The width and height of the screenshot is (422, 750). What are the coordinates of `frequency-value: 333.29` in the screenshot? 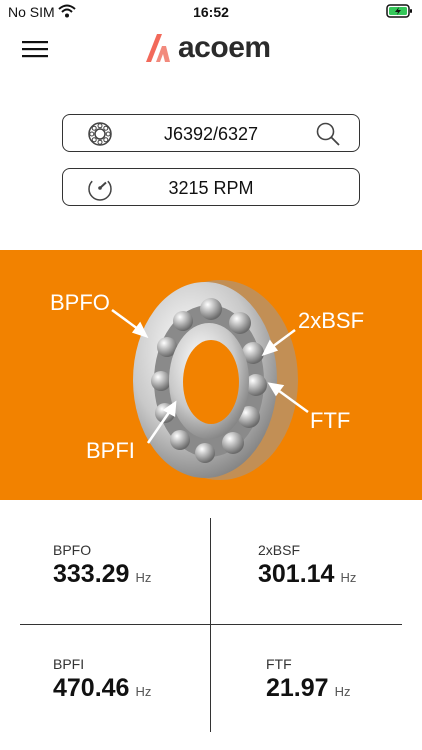 It's located at (91, 574).